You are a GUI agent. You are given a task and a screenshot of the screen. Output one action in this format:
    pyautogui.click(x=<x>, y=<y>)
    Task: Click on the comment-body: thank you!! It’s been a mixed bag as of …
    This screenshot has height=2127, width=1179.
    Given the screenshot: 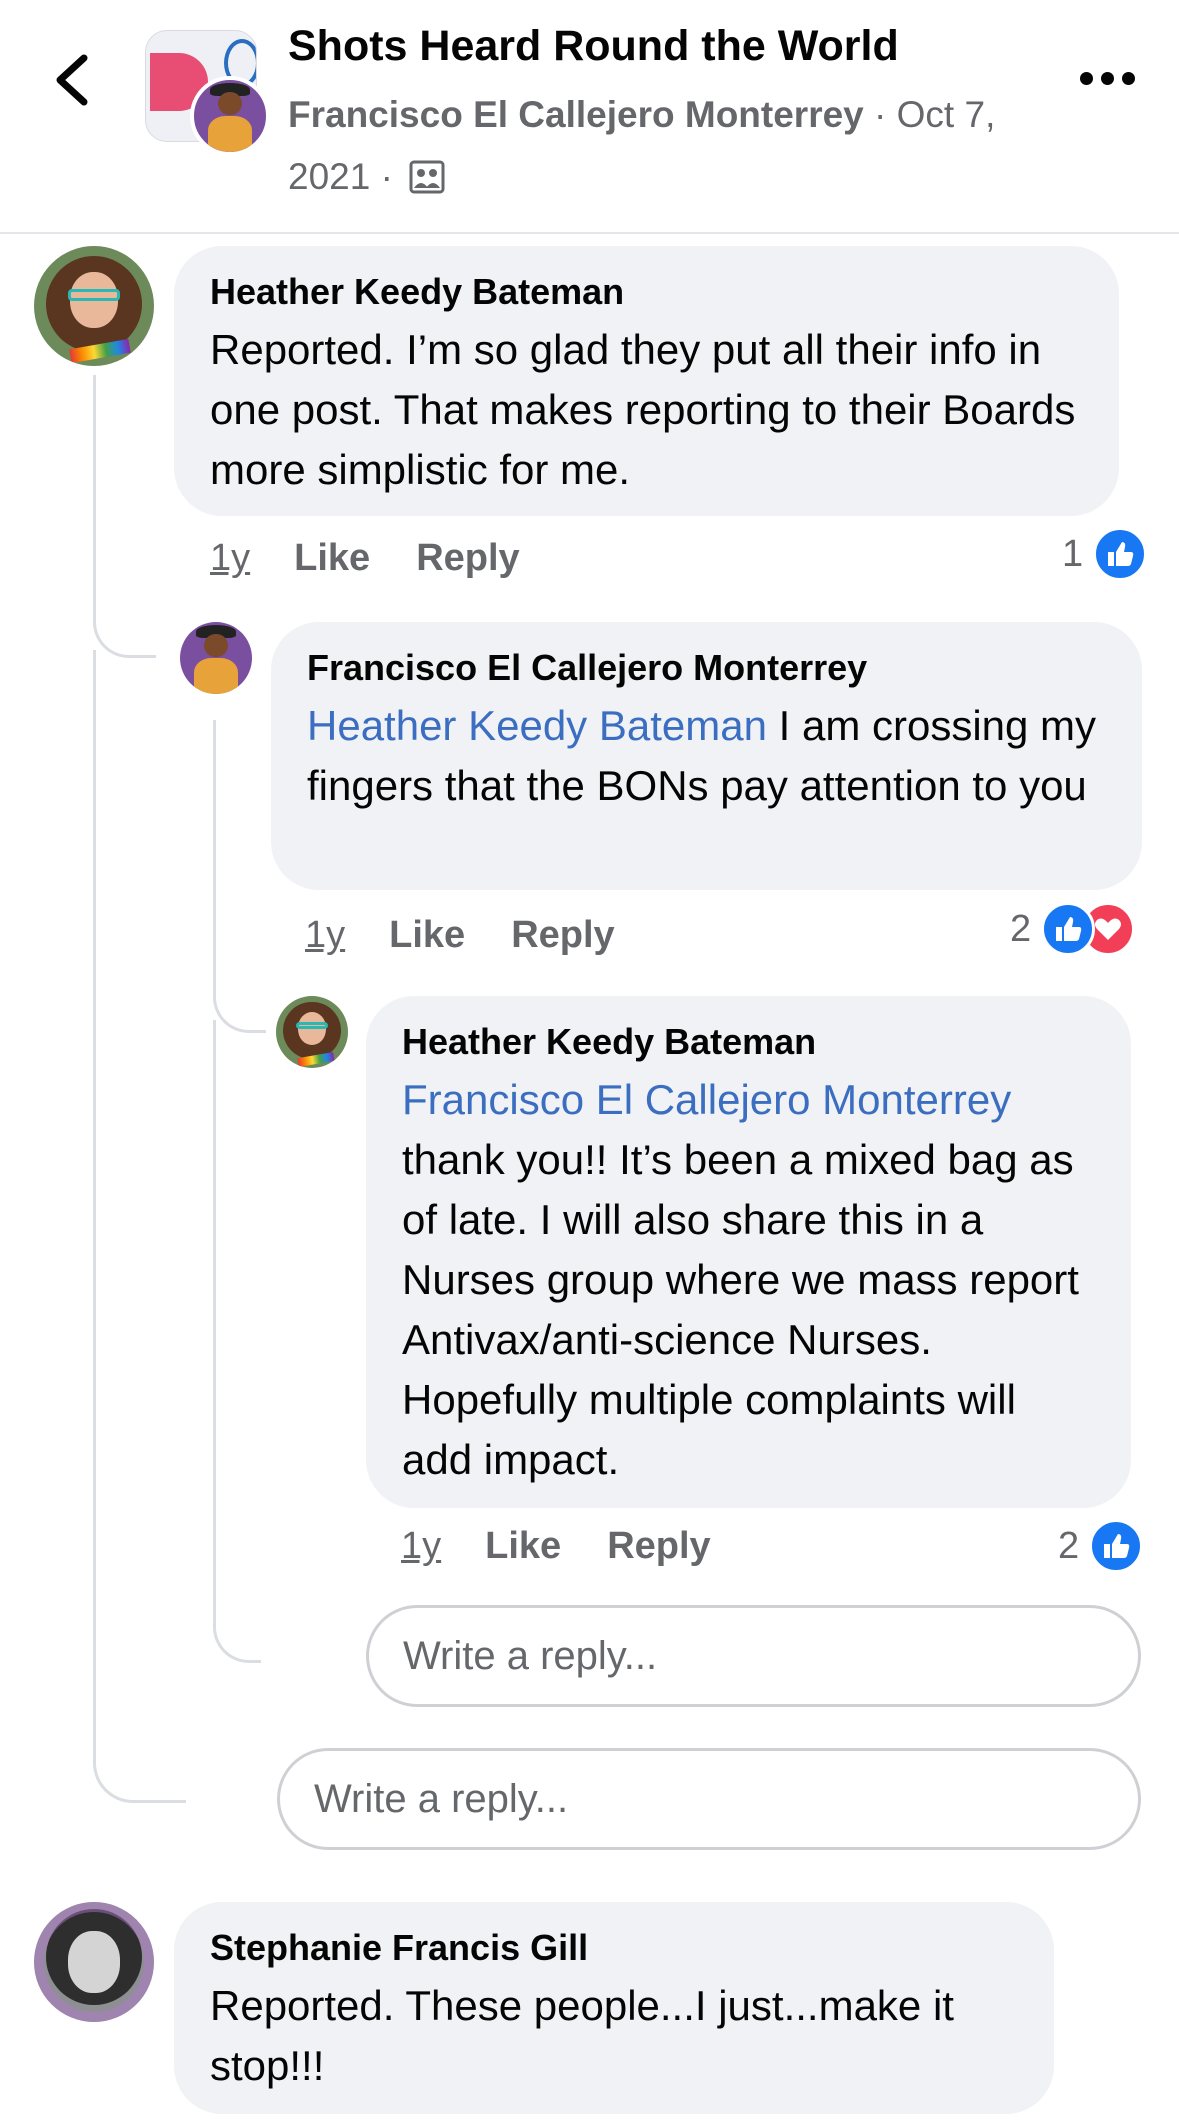 What is the action you would take?
    pyautogui.click(x=740, y=1309)
    